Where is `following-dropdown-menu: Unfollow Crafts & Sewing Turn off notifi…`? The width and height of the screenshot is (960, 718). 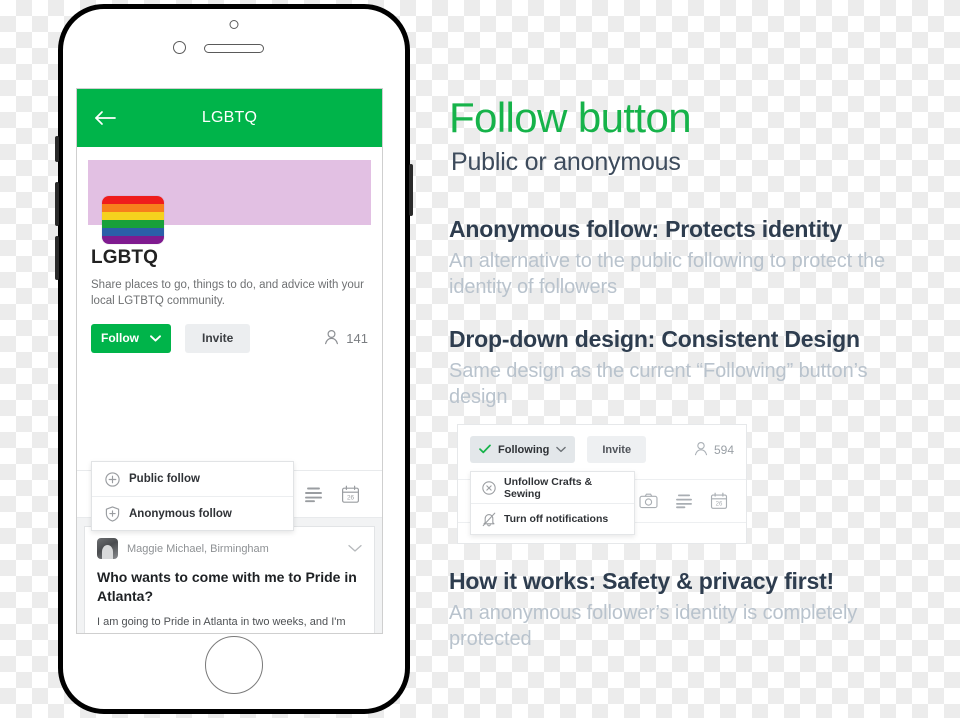 following-dropdown-menu: Unfollow Crafts & Sewing Turn off notifi… is located at coordinates (552, 503).